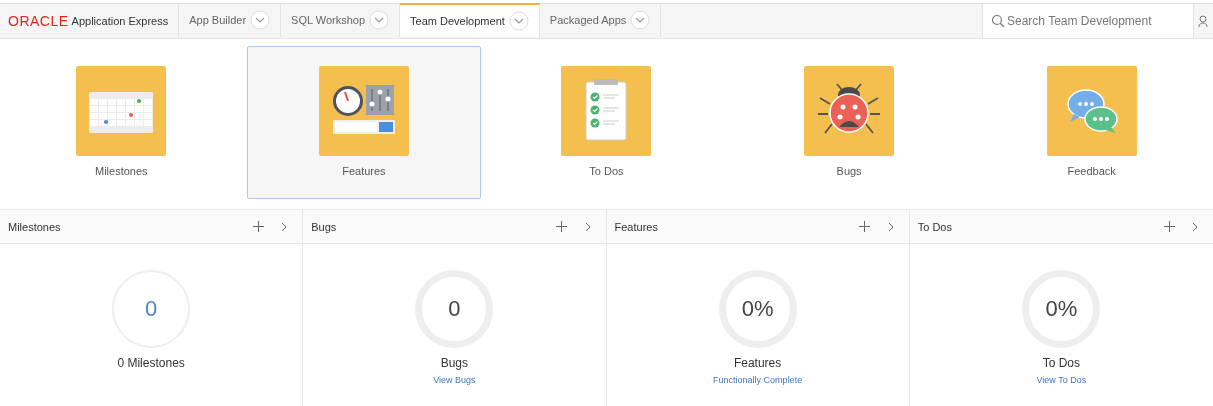 This screenshot has height=406, width=1213. I want to click on panel-title: Features, so click(636, 226).